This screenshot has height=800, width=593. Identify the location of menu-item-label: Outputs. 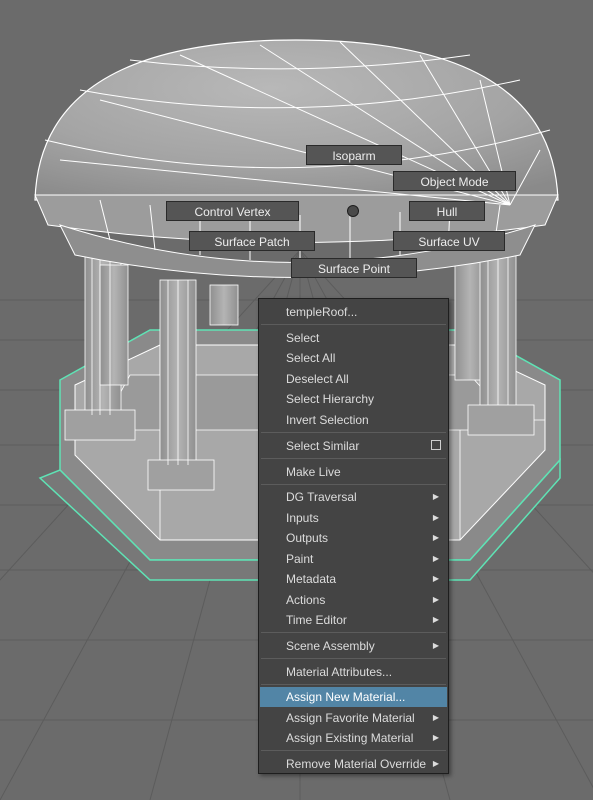
(307, 538).